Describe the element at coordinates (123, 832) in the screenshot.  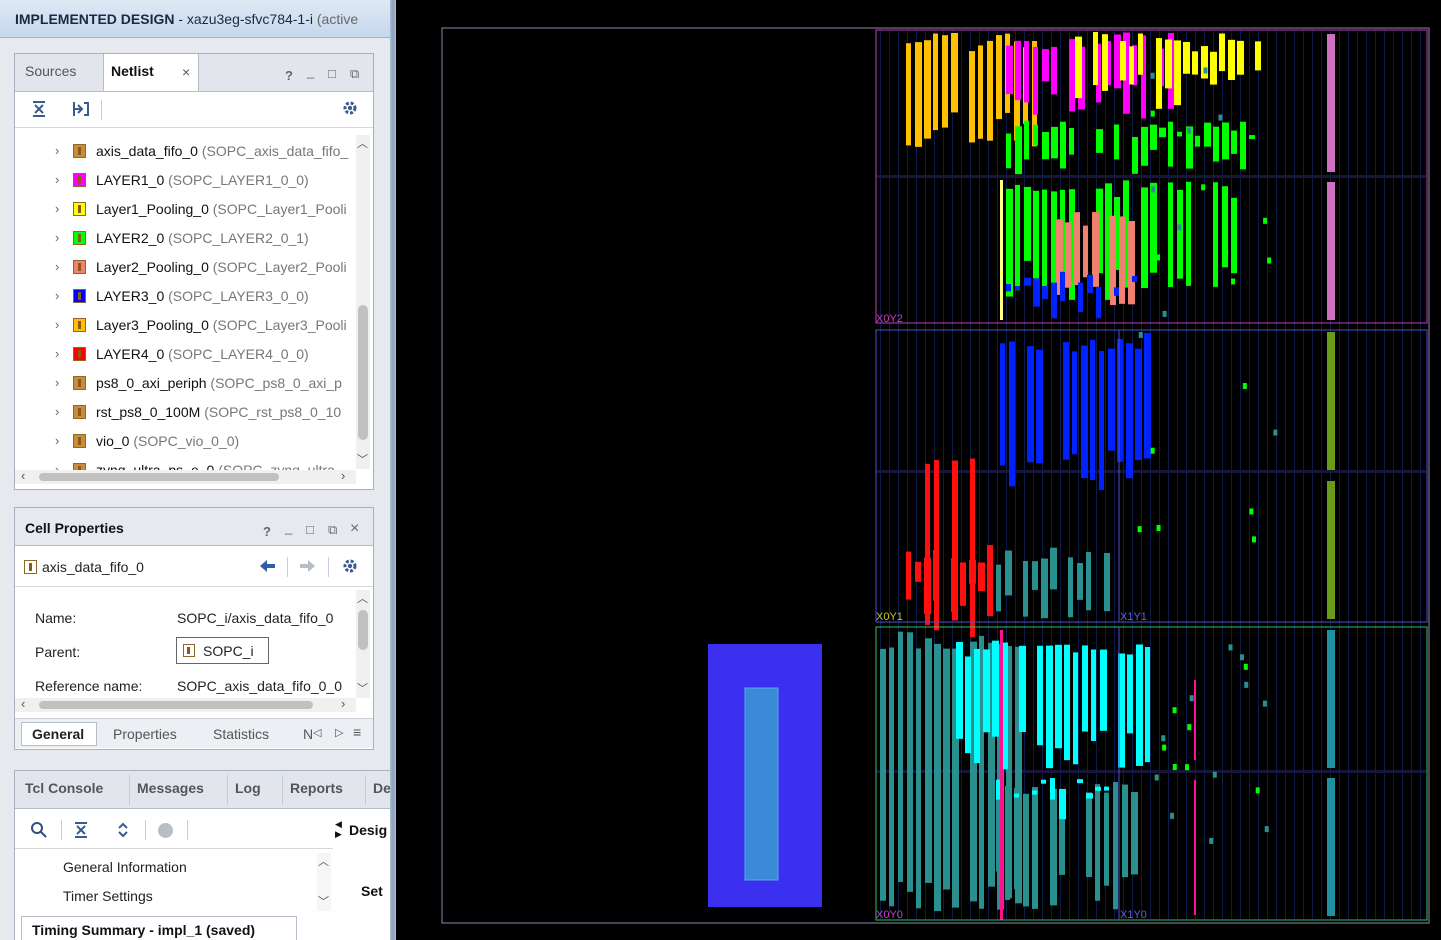
I see `expand-all-icon` at that location.